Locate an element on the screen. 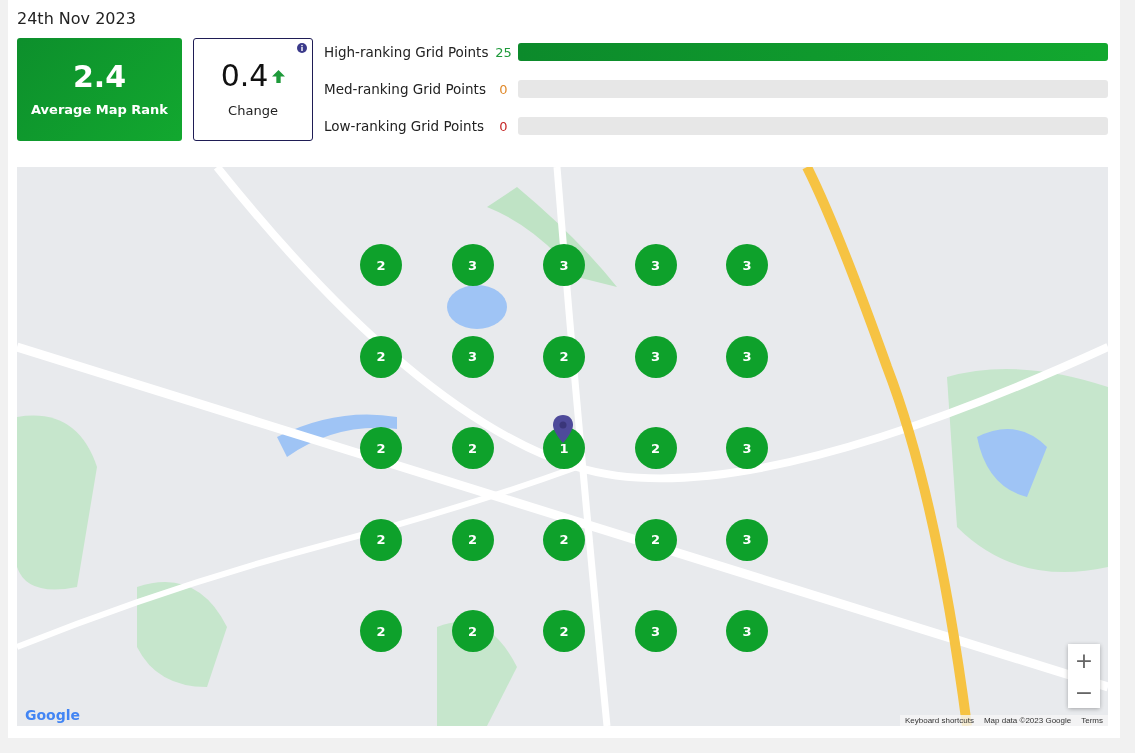  map-logo: Google is located at coordinates (53, 715).